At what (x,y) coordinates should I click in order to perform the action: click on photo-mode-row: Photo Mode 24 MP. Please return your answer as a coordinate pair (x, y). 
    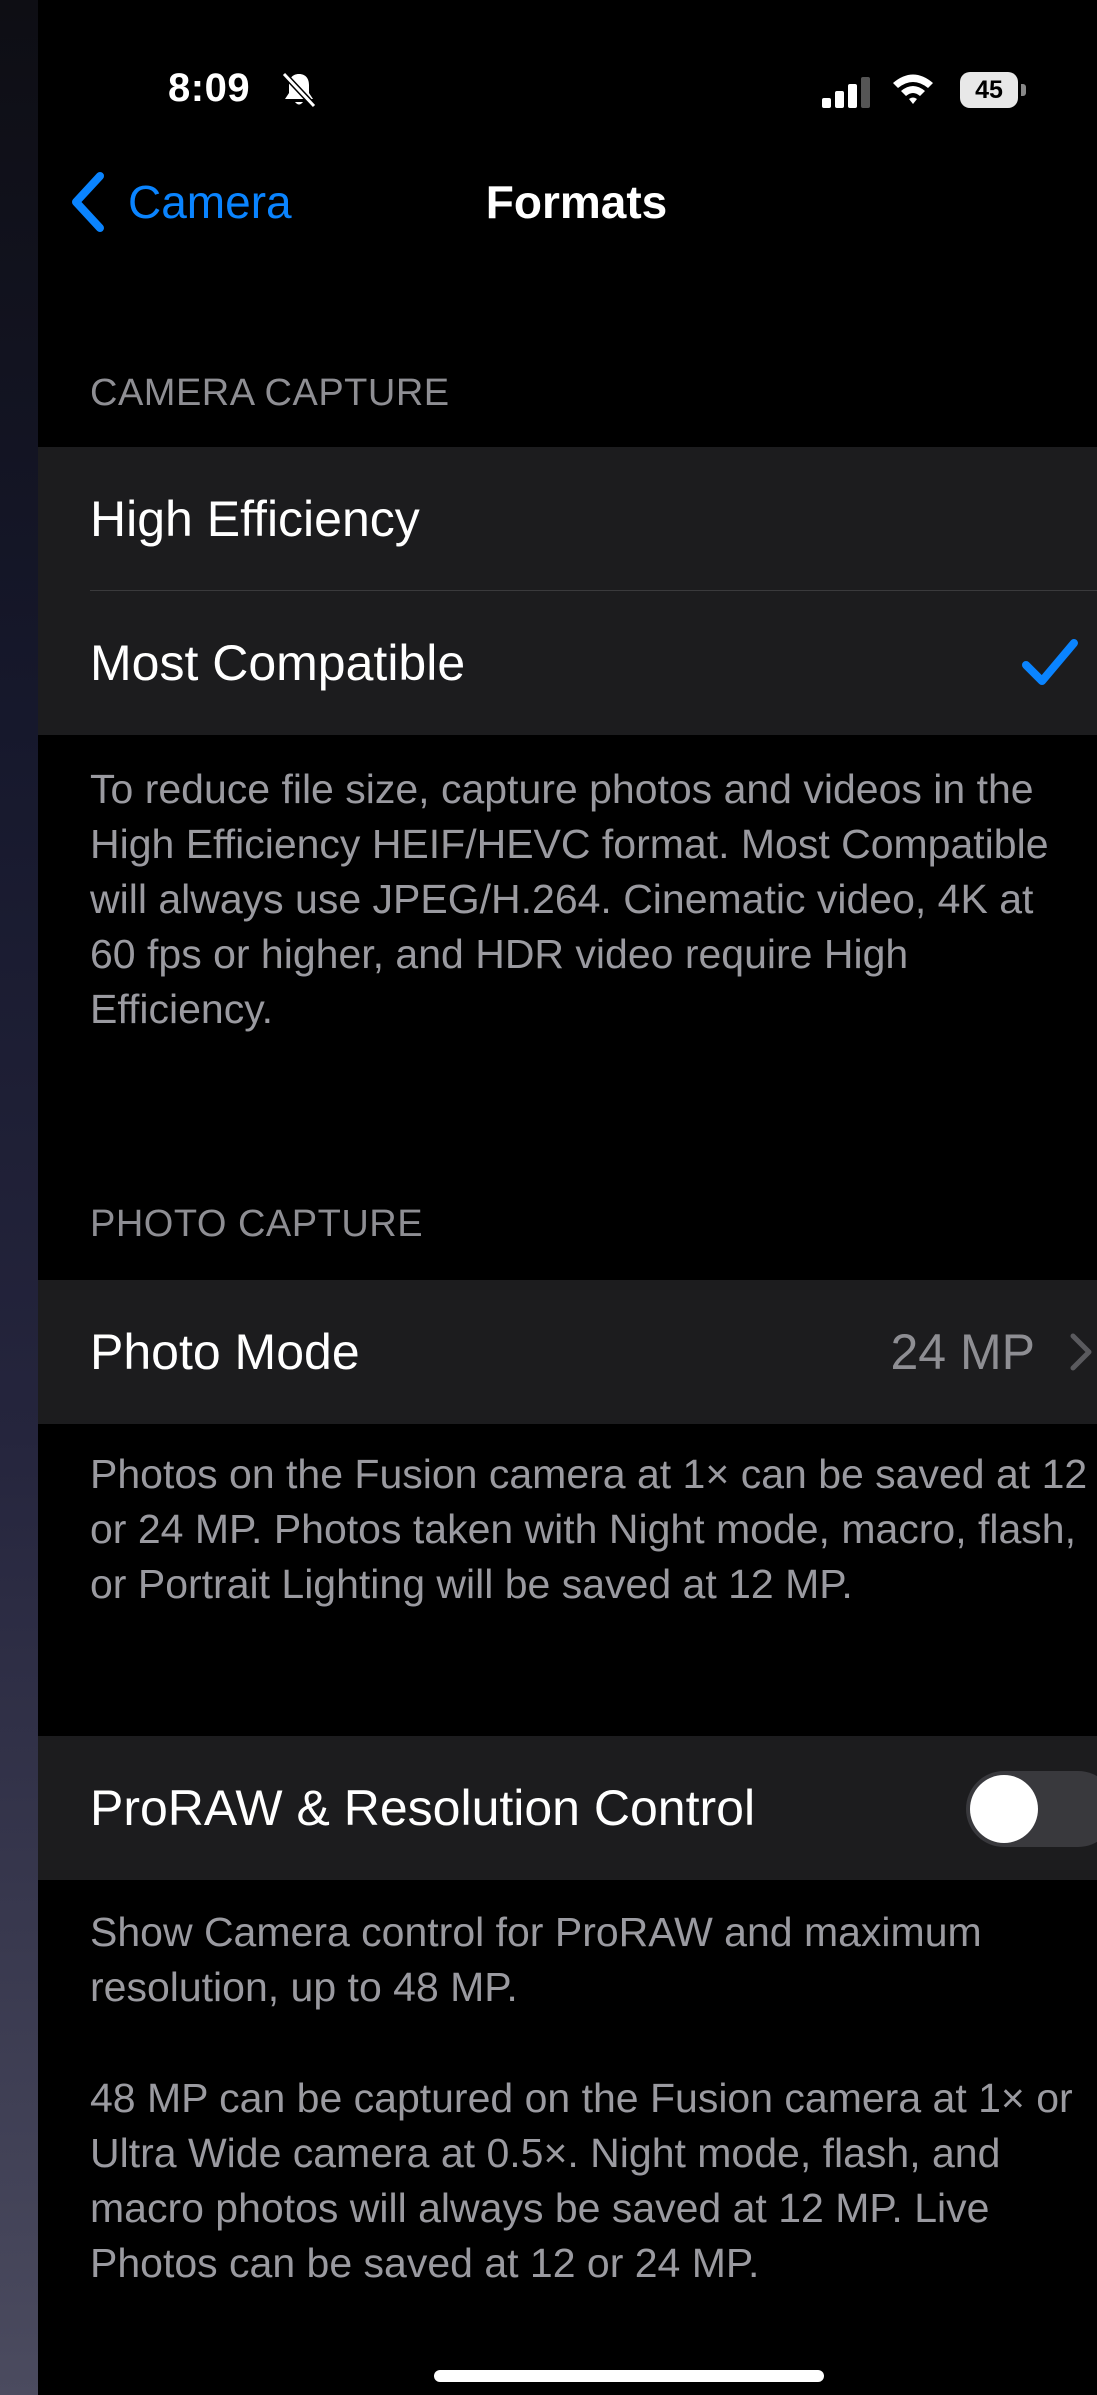
    Looking at the image, I should click on (567, 1352).